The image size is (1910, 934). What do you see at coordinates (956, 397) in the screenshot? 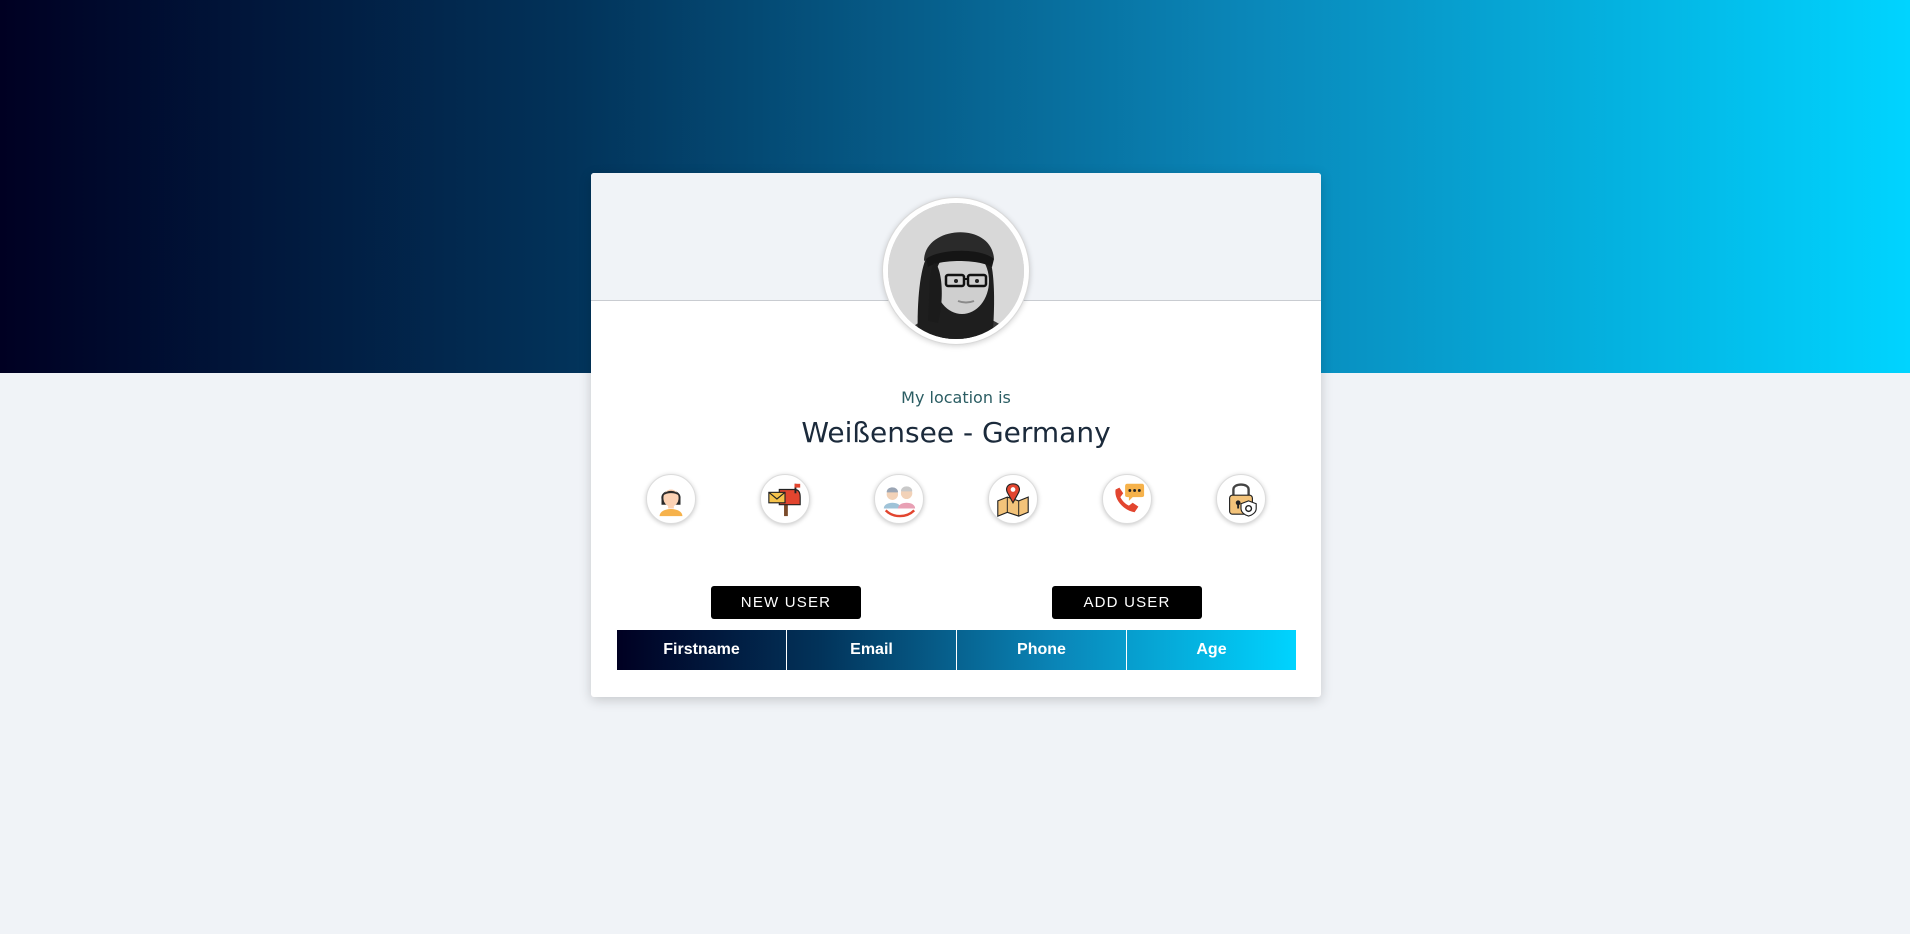
I see `info-label: My location is` at bounding box center [956, 397].